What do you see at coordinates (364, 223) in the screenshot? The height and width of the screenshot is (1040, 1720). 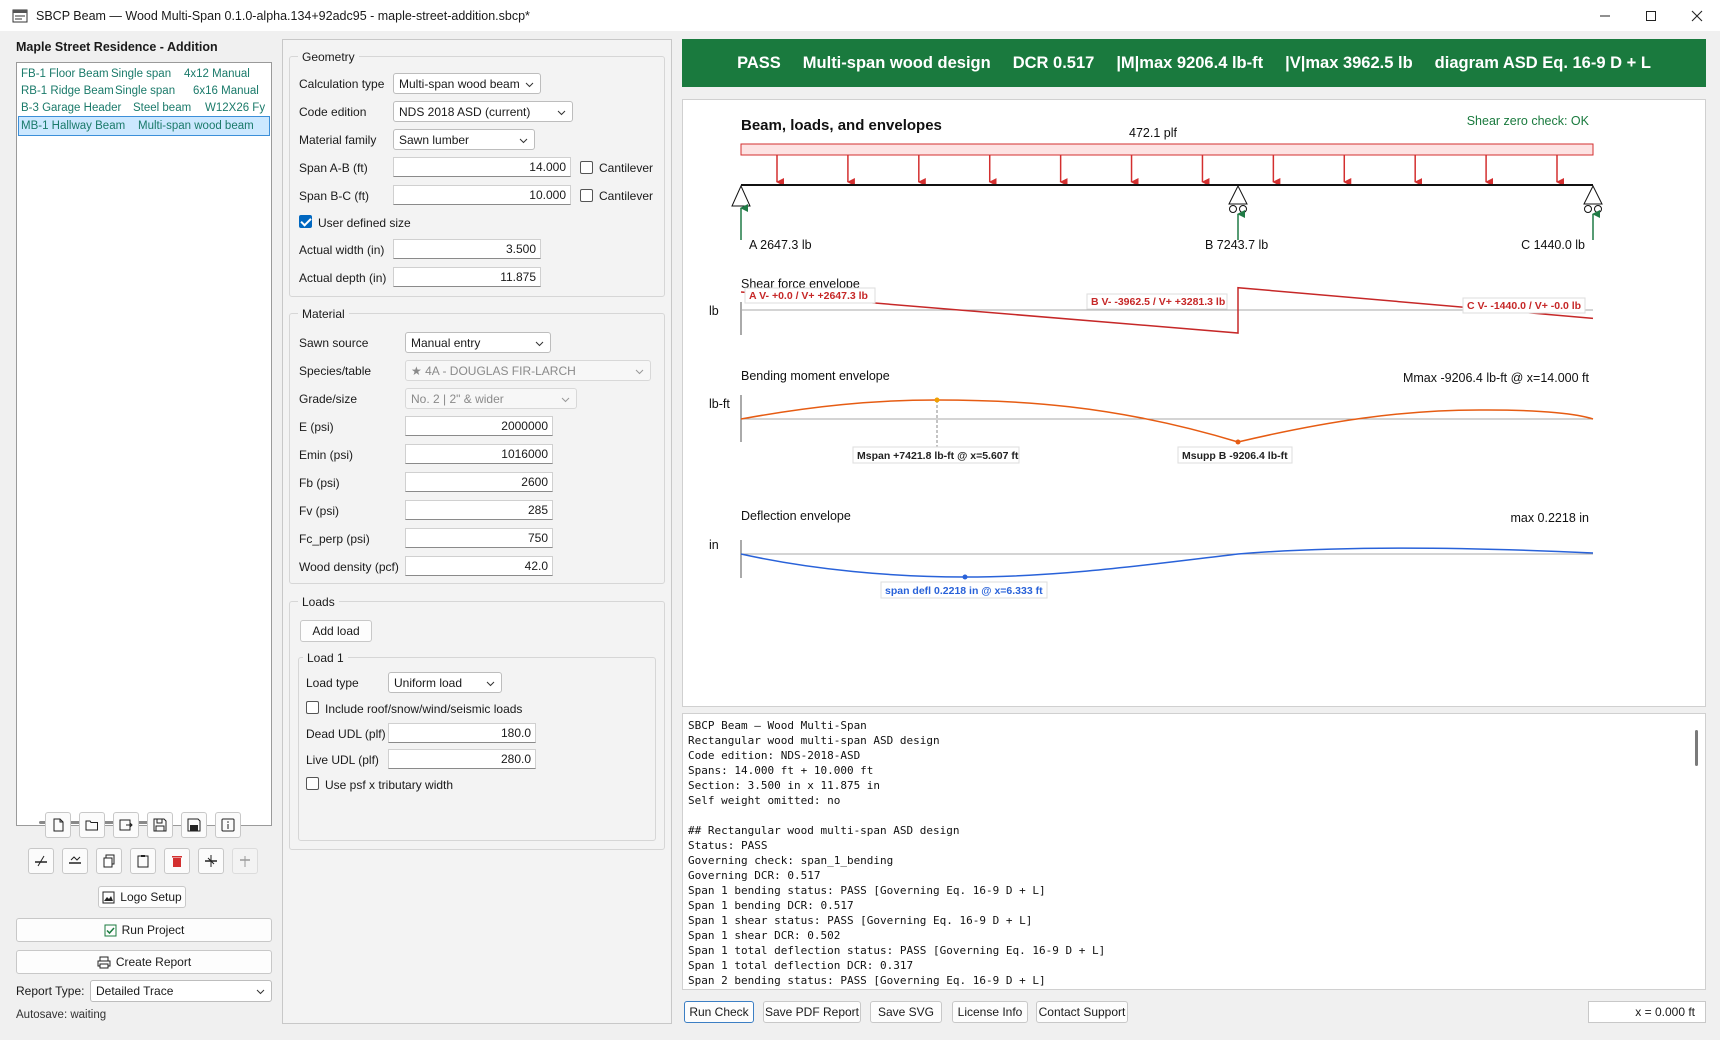 I see `user-defined-size-label: User defined size` at bounding box center [364, 223].